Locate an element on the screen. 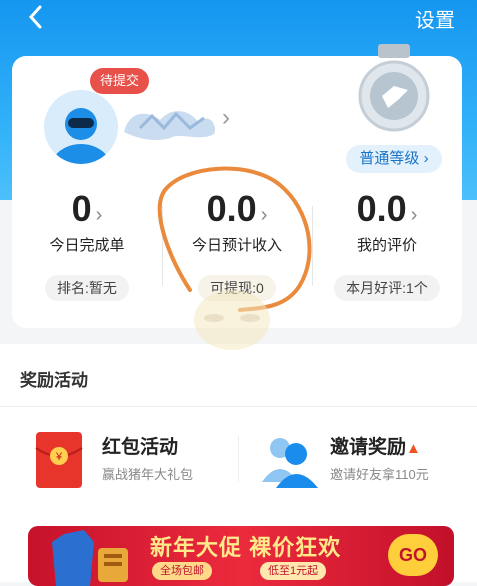  avatar is located at coordinates (81, 127).